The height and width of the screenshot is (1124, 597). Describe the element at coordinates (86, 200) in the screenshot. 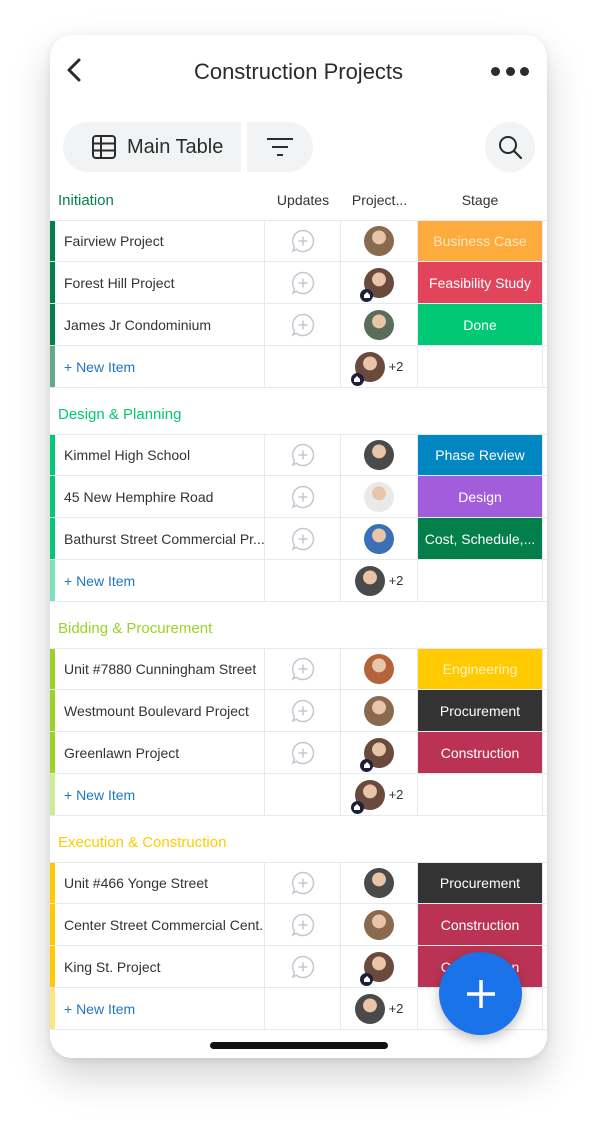

I see `group-title: Initiation` at that location.